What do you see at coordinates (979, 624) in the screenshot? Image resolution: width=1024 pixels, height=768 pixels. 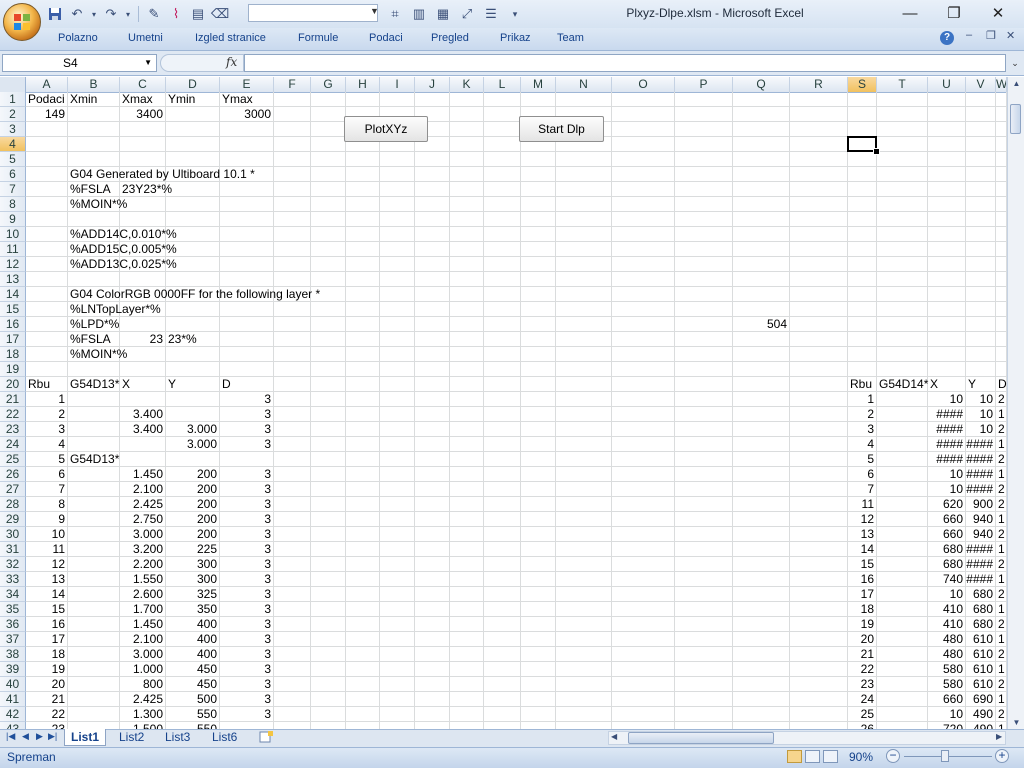 I see `cell-v36: 680` at bounding box center [979, 624].